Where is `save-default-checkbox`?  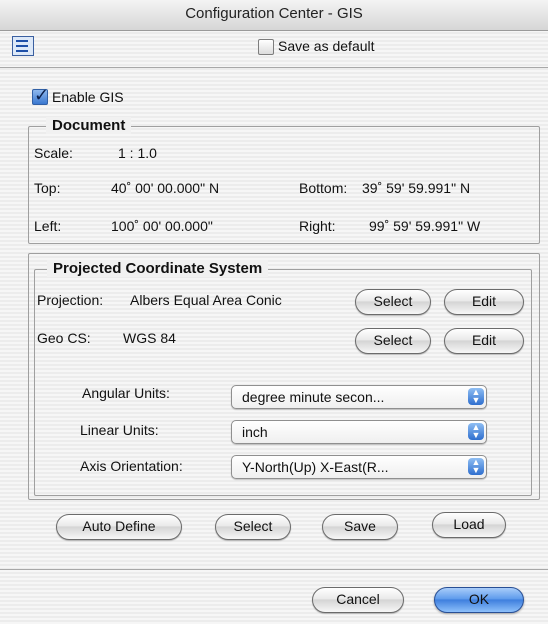
save-default-checkbox is located at coordinates (266, 47).